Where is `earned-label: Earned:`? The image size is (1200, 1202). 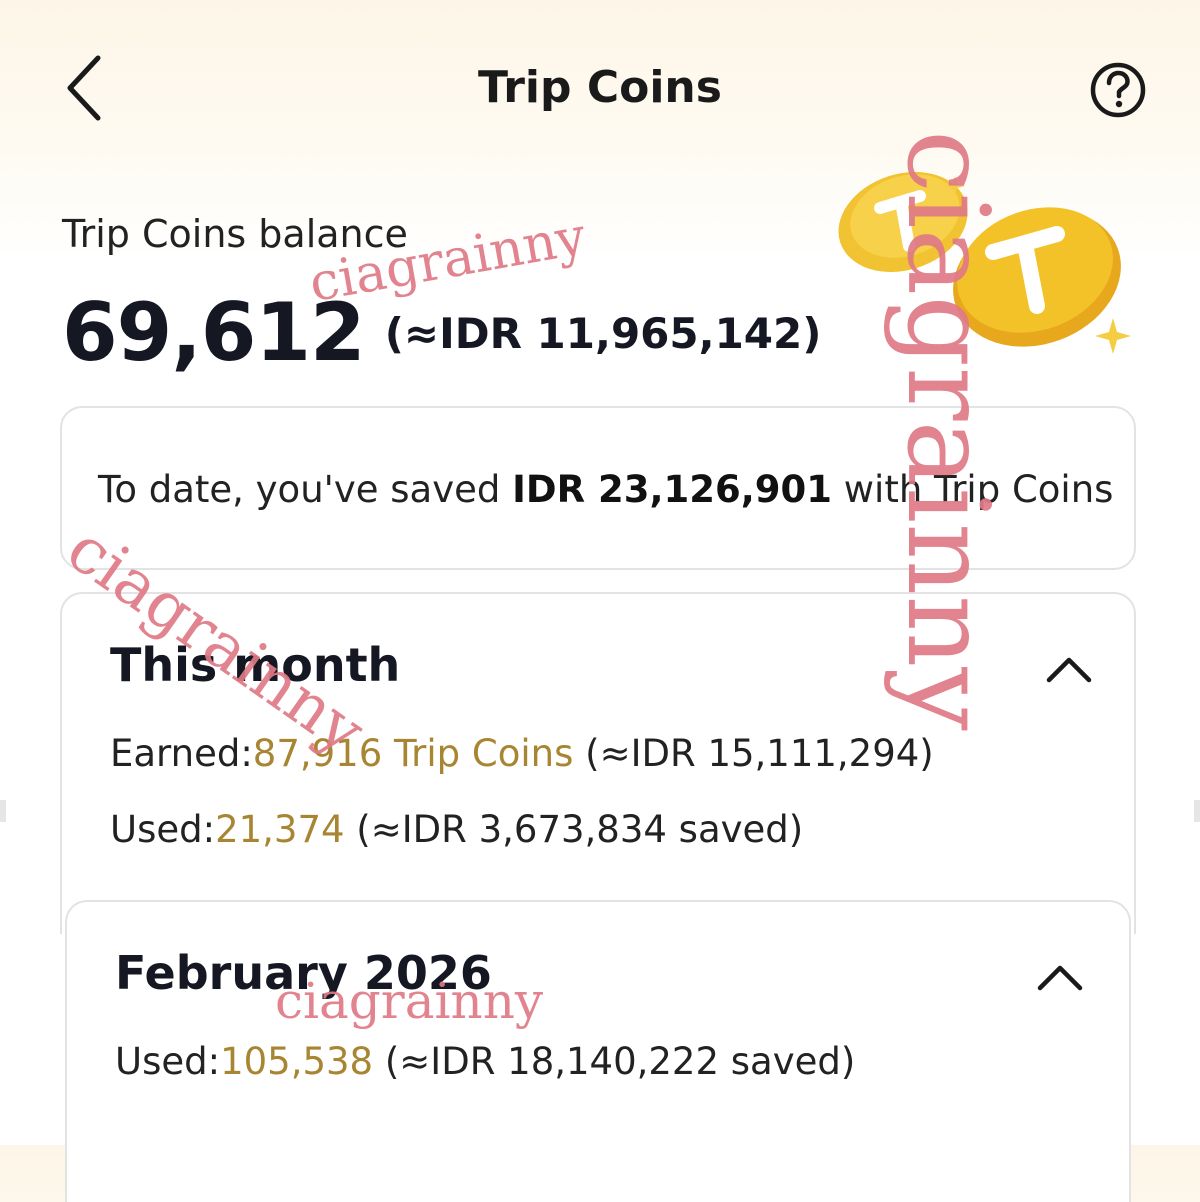
earned-label: Earned: is located at coordinates (181, 753).